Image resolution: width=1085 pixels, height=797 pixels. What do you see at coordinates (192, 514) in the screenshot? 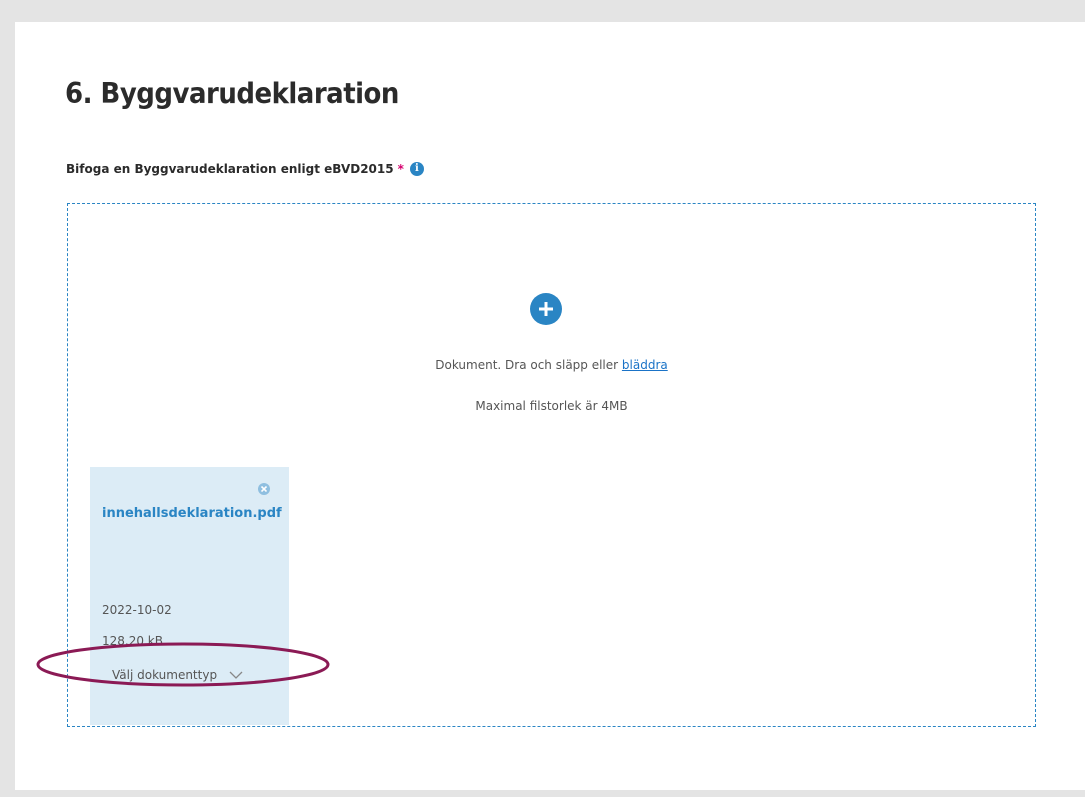
I see `file-name: innehallsdeklaration.pdf` at bounding box center [192, 514].